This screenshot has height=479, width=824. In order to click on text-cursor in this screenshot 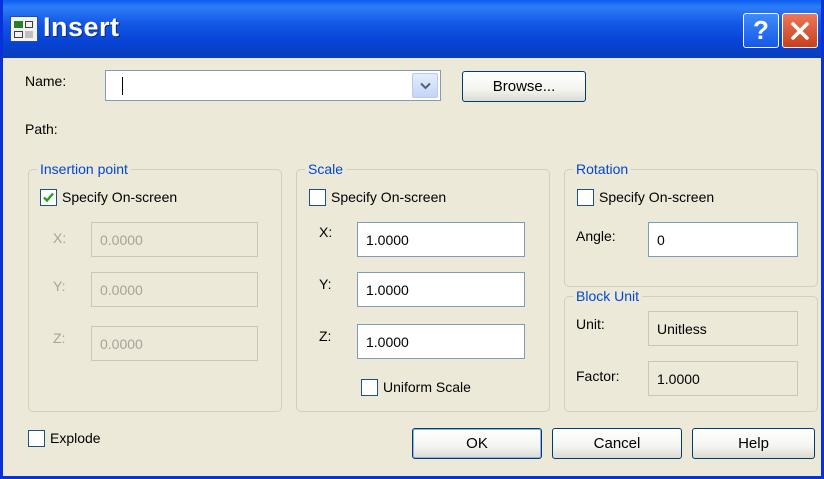, I will do `click(122, 86)`.